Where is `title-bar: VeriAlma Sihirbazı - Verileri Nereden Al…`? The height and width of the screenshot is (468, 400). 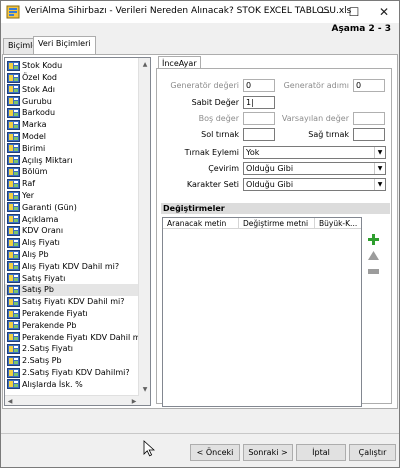
title-bar: VeriAlma Sihirbazı - Verileri Nereden Al… is located at coordinates (200, 12).